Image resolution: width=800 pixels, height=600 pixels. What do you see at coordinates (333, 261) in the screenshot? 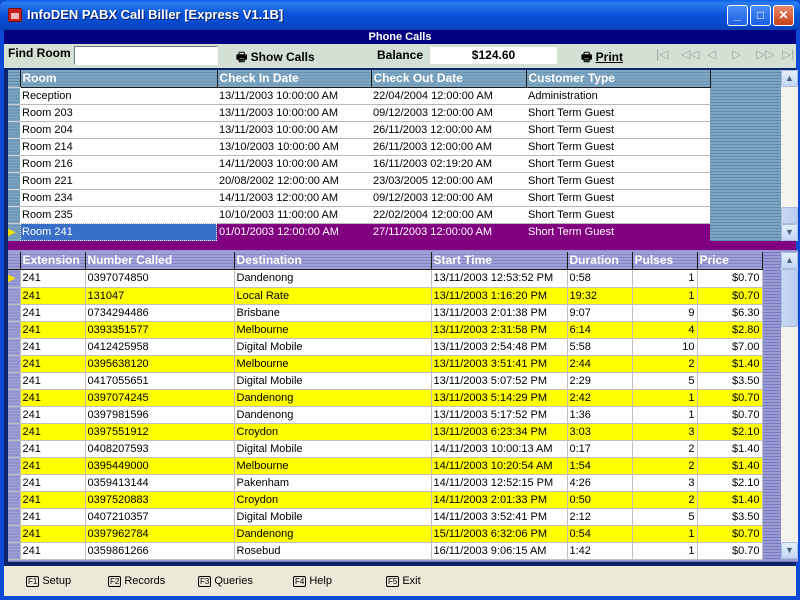
I see `col-destination: Destination` at bounding box center [333, 261].